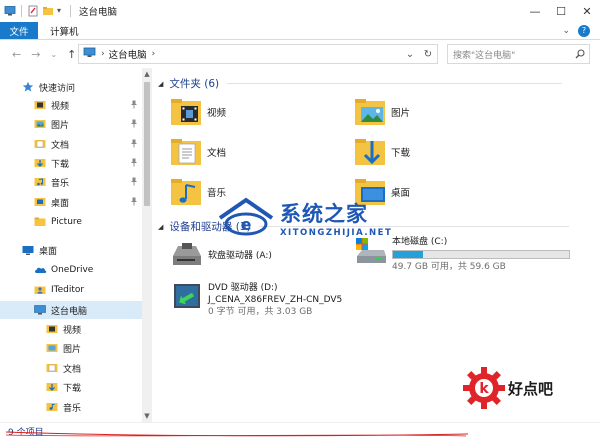 The image size is (600, 440). Describe the element at coordinates (484, 389) in the screenshot. I see `svg-text: k` at that location.